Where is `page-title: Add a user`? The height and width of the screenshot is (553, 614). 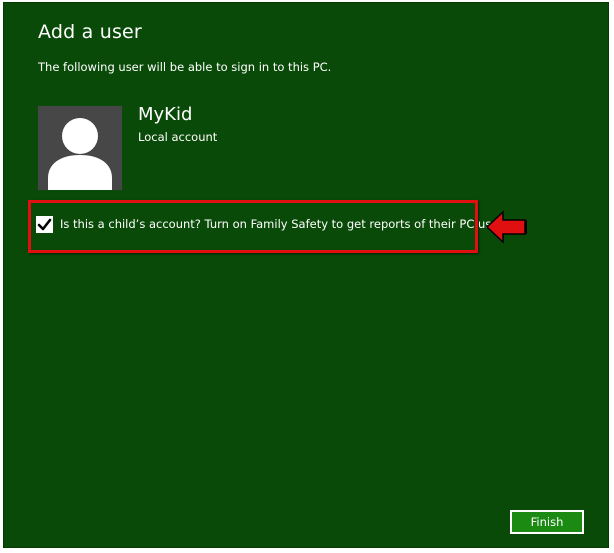
page-title: Add a user is located at coordinates (90, 32).